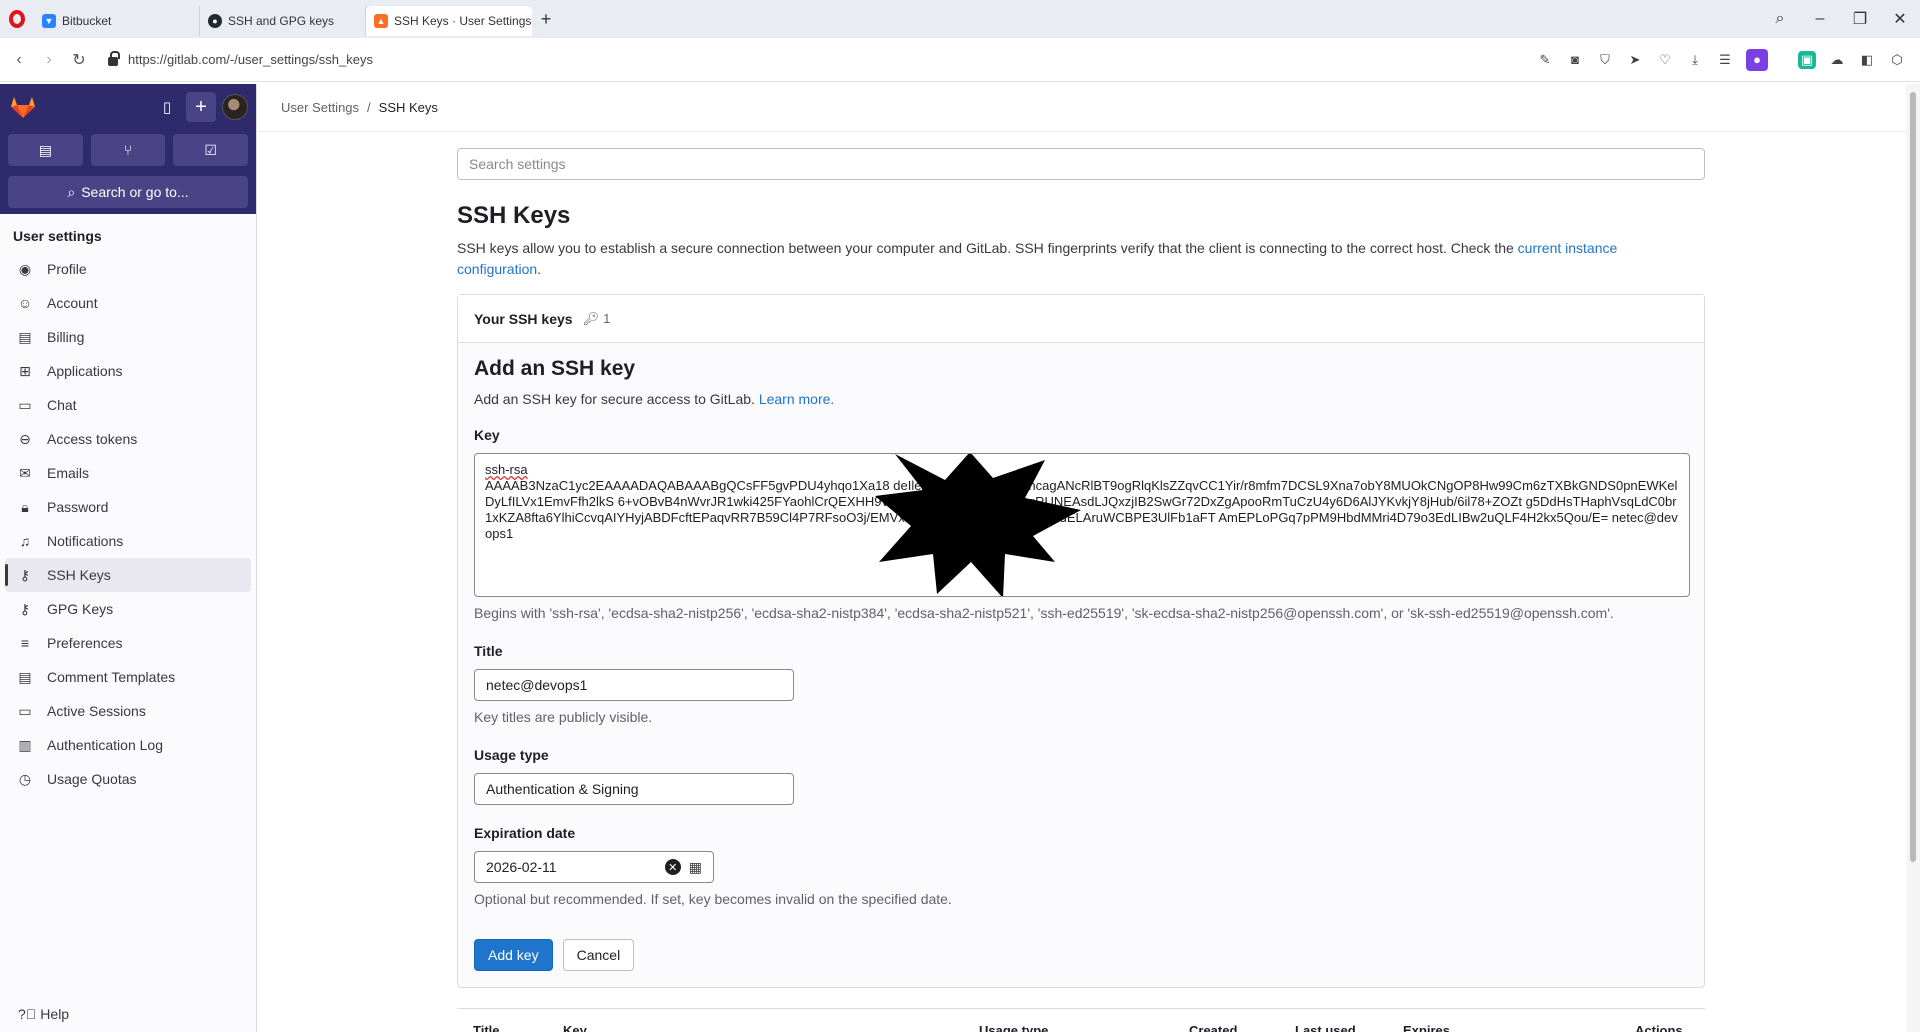 The width and height of the screenshot is (1920, 1032). Describe the element at coordinates (117, 21) in the screenshot. I see `browser-tab-bitbucket: ▼ Bitbucket` at that location.